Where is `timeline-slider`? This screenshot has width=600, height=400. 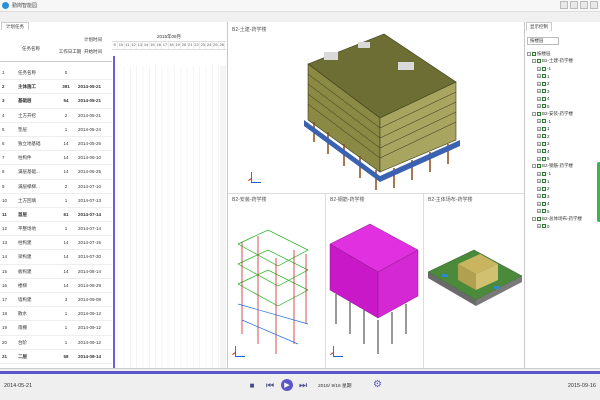
timeline-slider is located at coordinates (300, 372).